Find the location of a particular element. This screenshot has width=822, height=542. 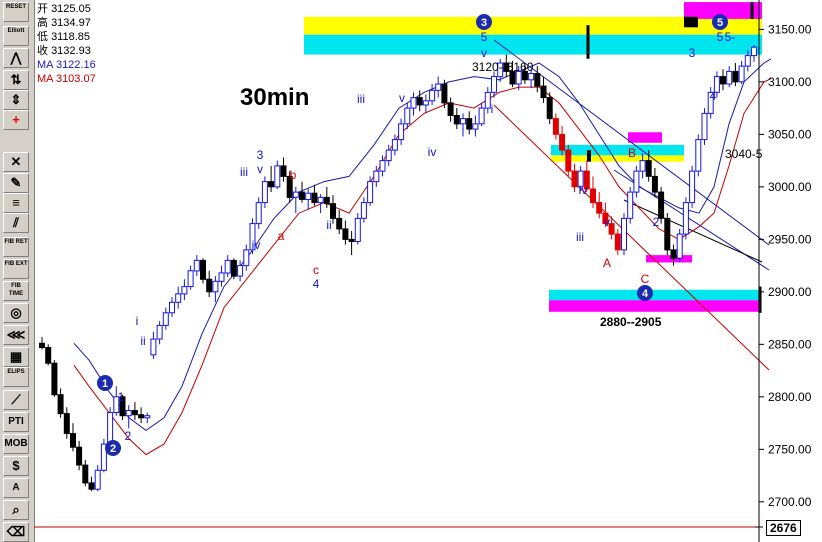

close-tool-button: ✕ is located at coordinates (16, 162).